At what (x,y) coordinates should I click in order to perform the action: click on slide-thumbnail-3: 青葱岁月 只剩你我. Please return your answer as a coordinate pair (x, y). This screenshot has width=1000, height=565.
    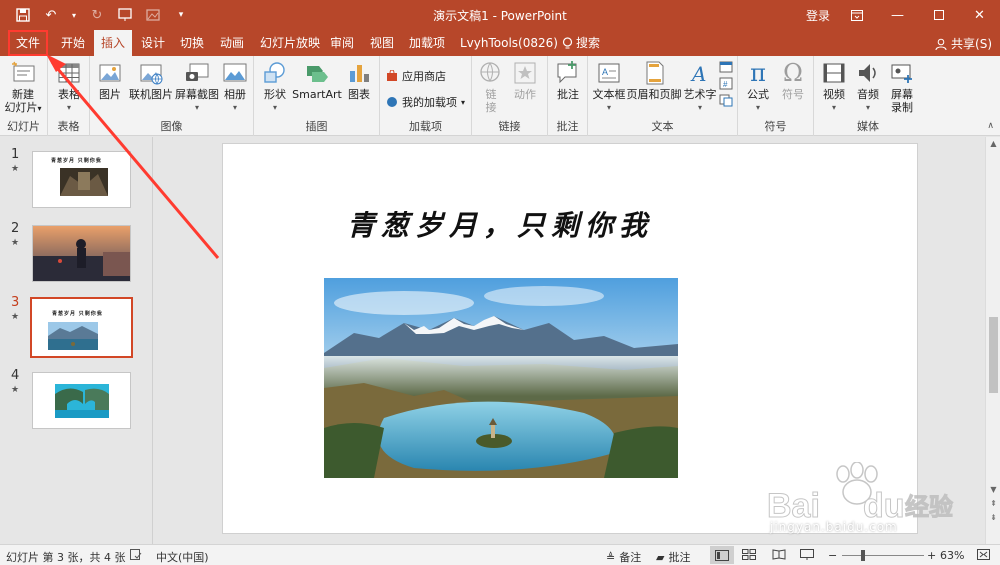
    Looking at the image, I should click on (81, 327).